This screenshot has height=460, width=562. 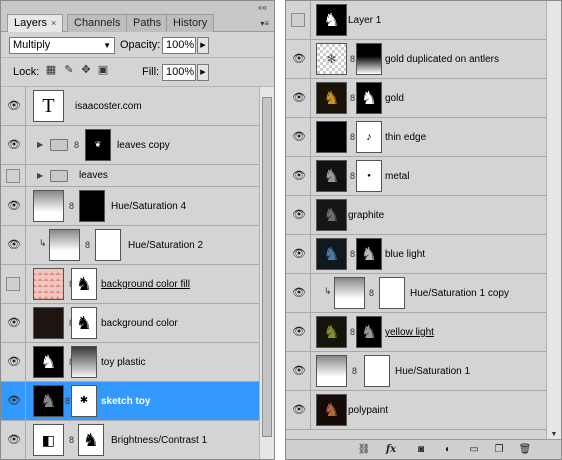 I want to click on layer-row: 👁 ↳ 8 Hue/Saturation 1 copy, so click(x=423, y=293).